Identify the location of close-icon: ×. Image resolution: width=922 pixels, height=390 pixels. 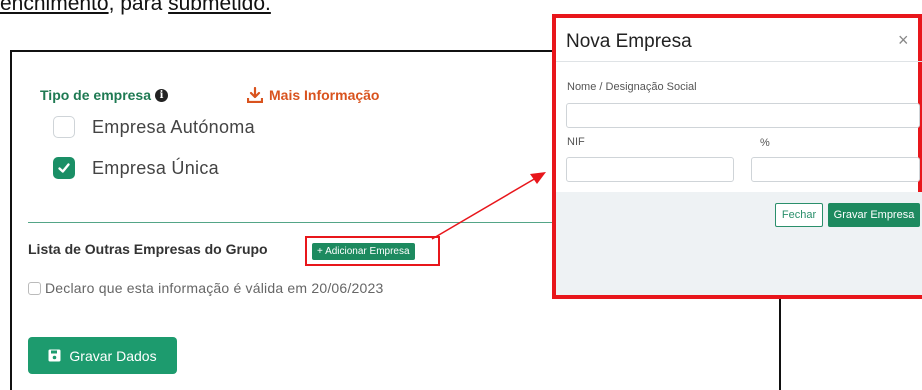
(903, 40).